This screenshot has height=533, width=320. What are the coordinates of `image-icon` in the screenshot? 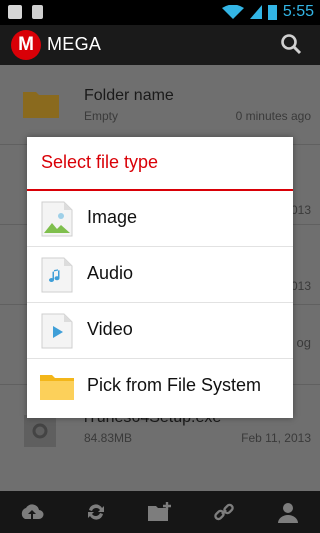 It's located at (57, 219).